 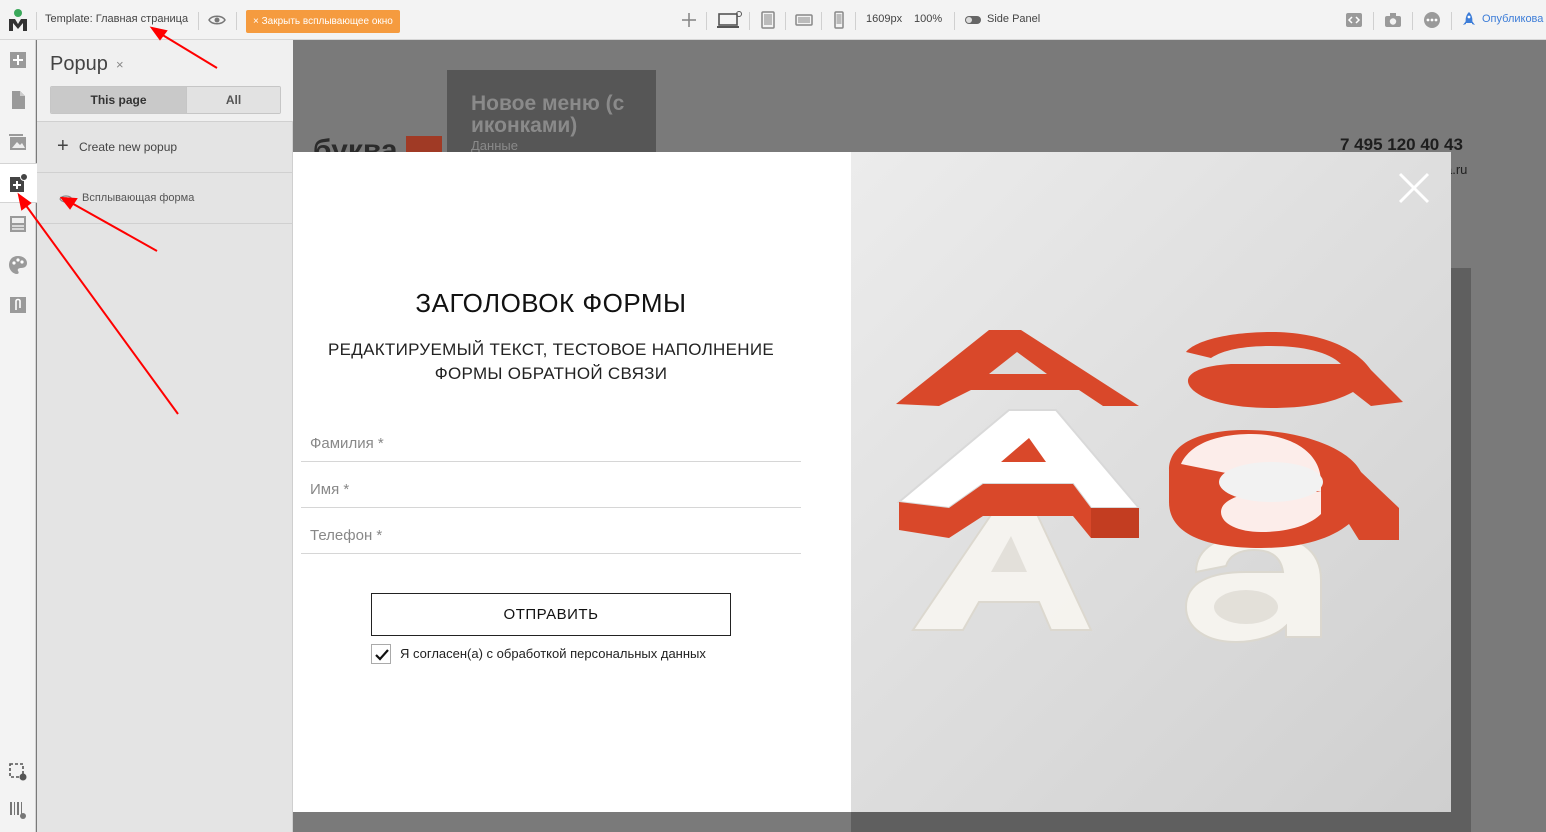 What do you see at coordinates (18, 224) in the screenshot?
I see `form-icon` at bounding box center [18, 224].